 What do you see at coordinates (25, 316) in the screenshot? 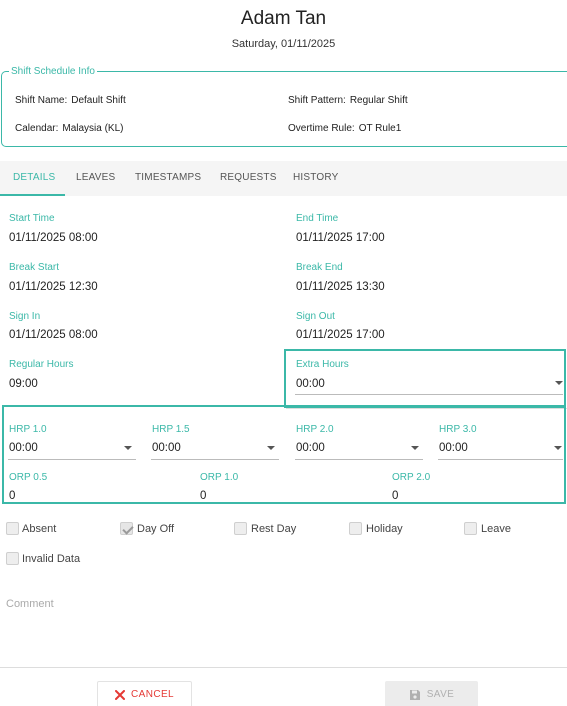
I see `sign-in-label: Sign In` at bounding box center [25, 316].